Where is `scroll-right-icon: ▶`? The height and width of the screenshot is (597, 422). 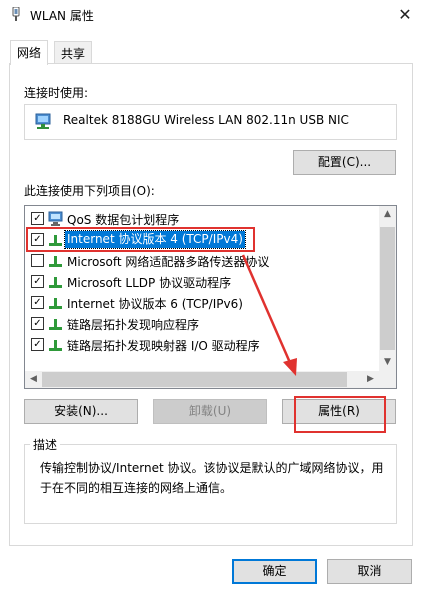
scroll-right-icon: ▶ is located at coordinates (370, 379).